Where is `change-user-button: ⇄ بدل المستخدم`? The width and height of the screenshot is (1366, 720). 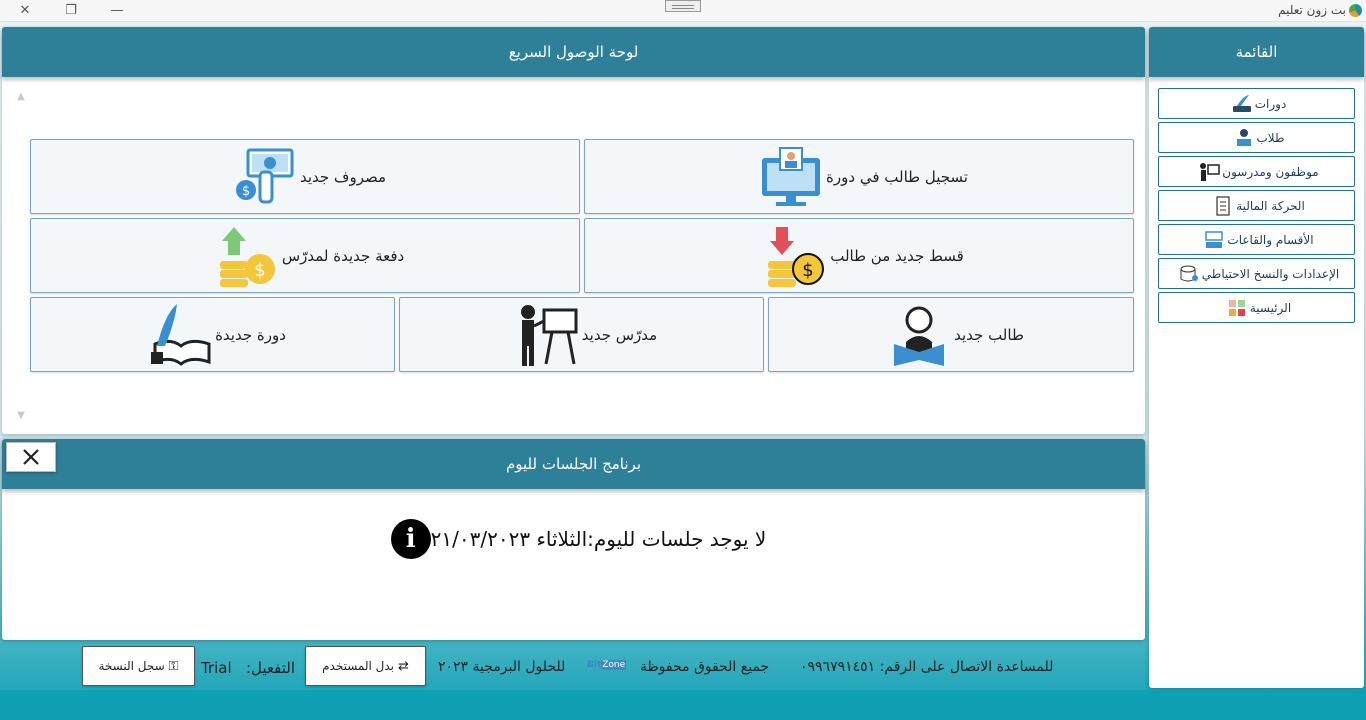 change-user-button: ⇄ بدل المستخدم is located at coordinates (365, 666).